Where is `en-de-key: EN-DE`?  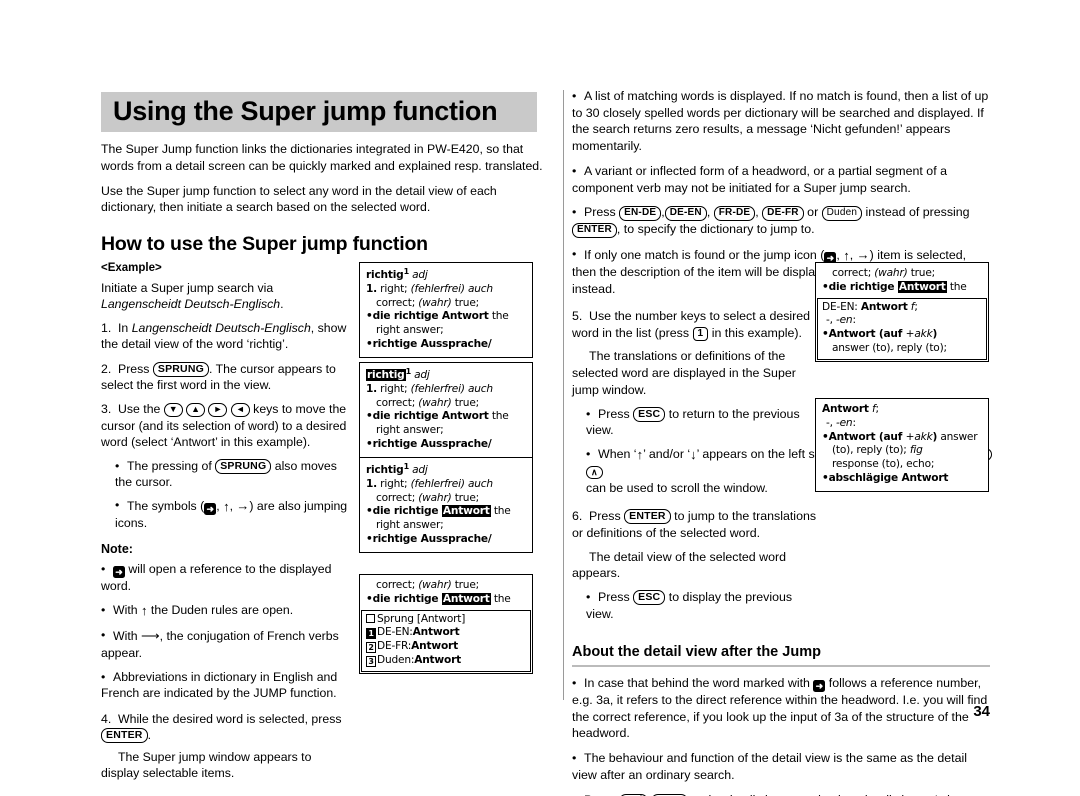
en-de-key: EN-DE is located at coordinates (640, 213).